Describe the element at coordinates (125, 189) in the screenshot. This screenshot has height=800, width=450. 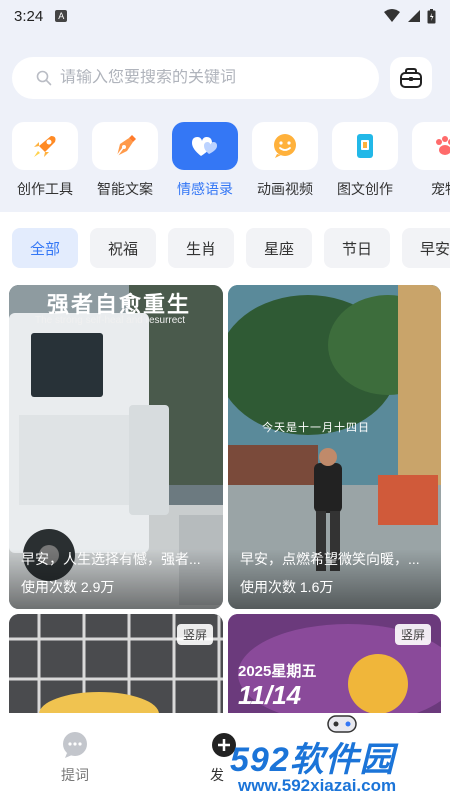
I see `category-label: 智能文案` at that location.